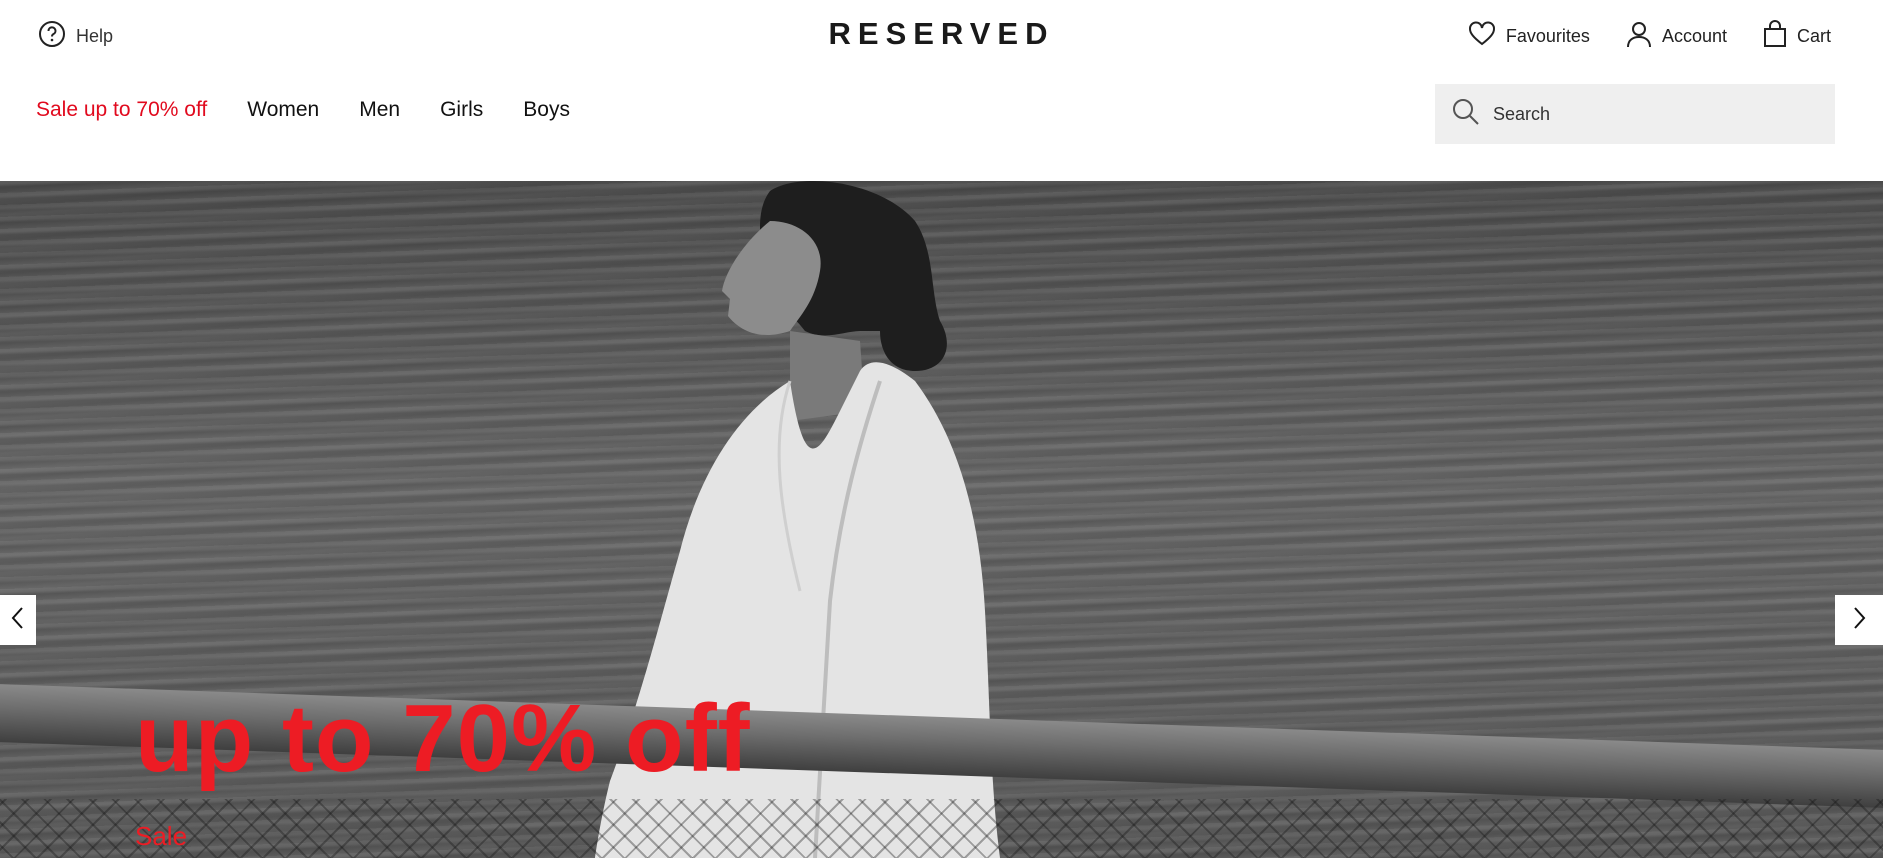 This screenshot has width=1883, height=858. I want to click on chevron-left-icon, so click(18, 620).